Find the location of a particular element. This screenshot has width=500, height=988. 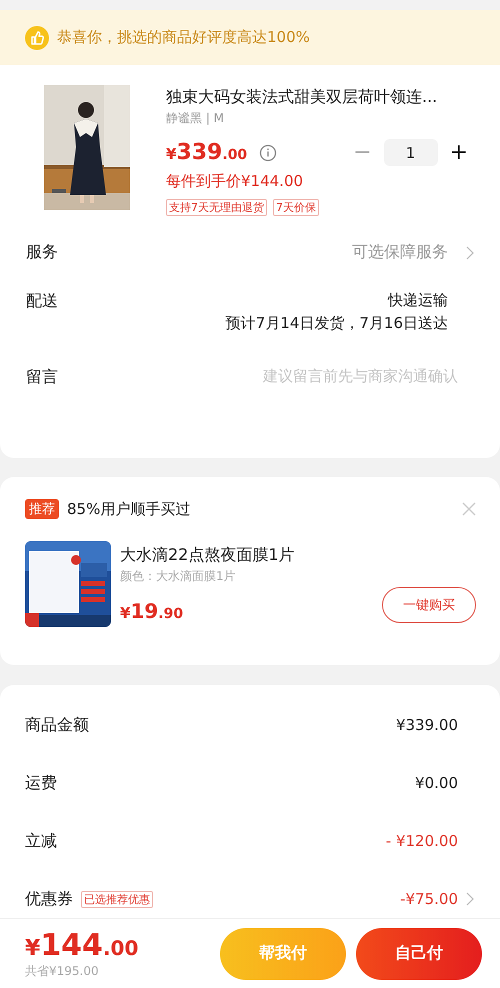

buy-now-button: 一键购买 is located at coordinates (429, 605).